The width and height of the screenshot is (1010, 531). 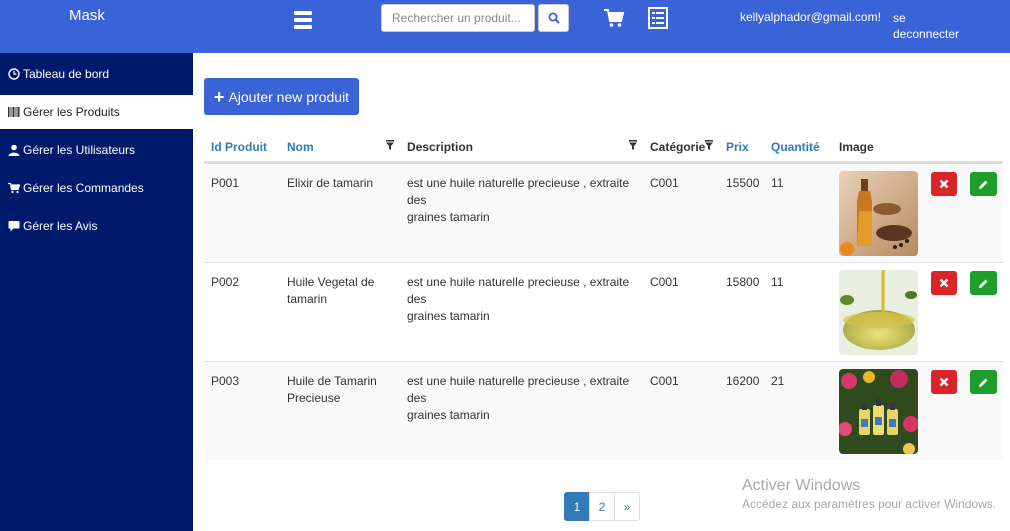 I want to click on barcode-icon, so click(x=14, y=112).